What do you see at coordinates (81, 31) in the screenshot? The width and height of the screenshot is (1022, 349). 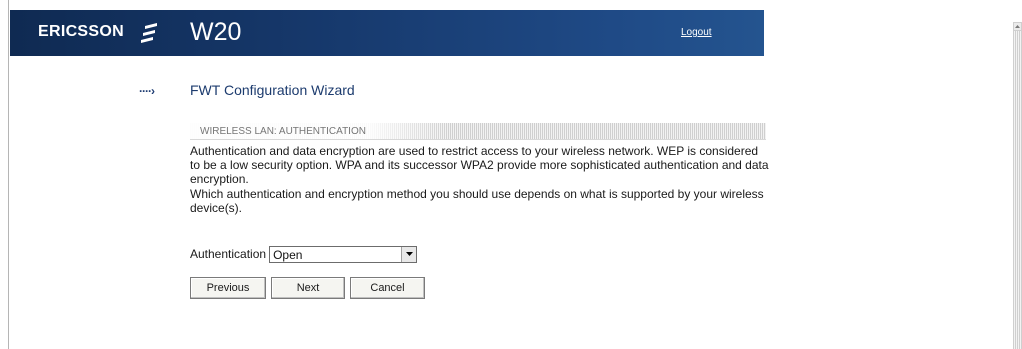 I see `brand-name: ERICSSON` at bounding box center [81, 31].